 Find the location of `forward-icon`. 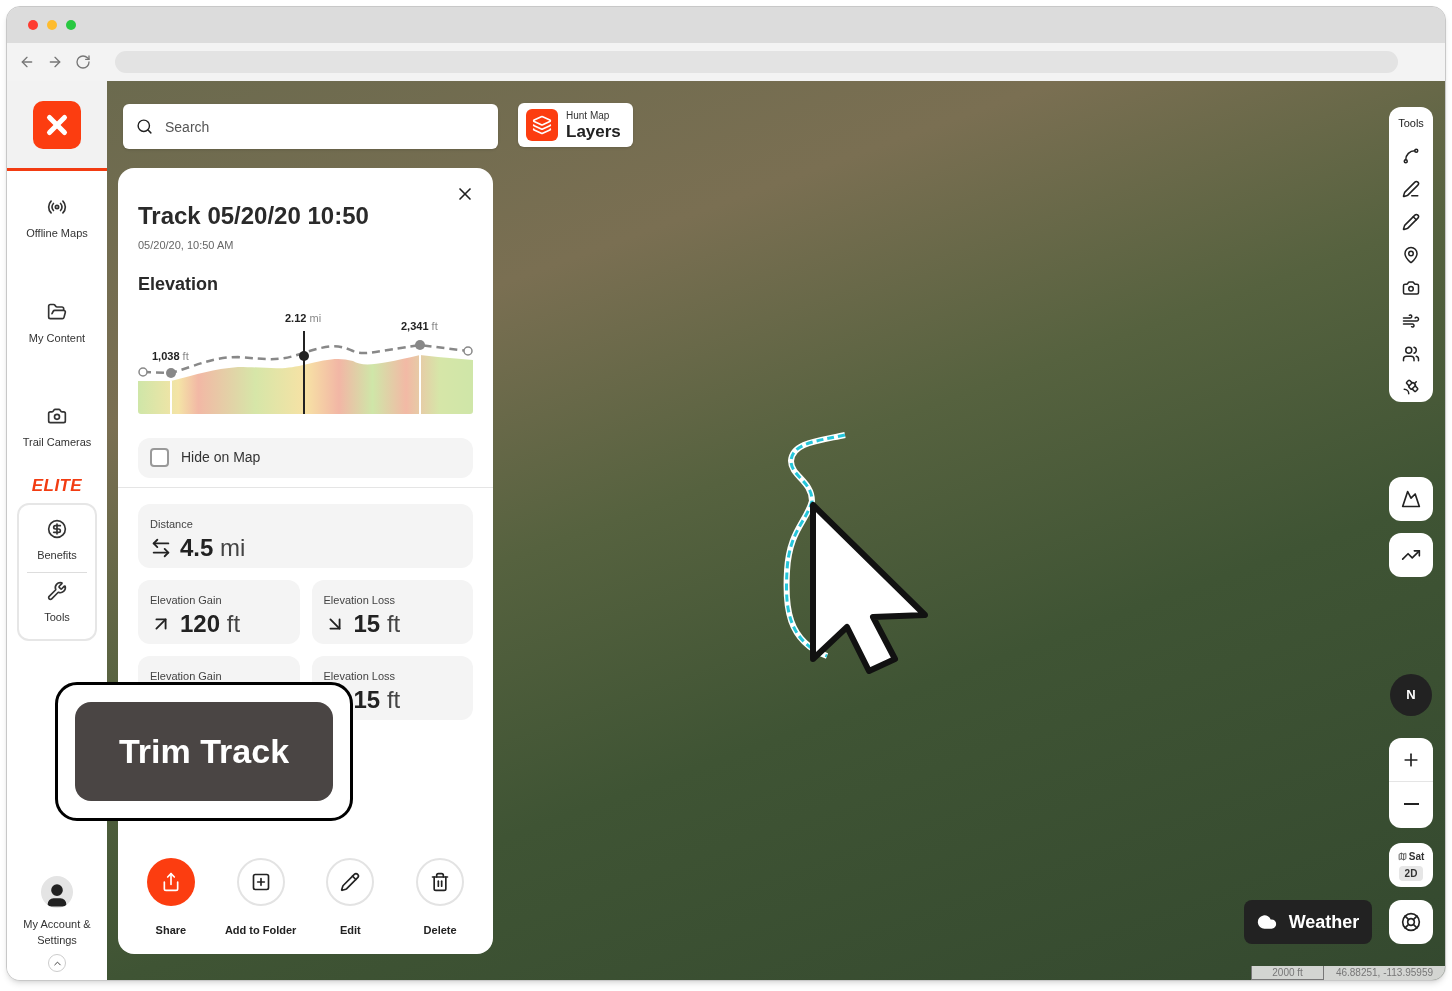

forward-icon is located at coordinates (55, 62).